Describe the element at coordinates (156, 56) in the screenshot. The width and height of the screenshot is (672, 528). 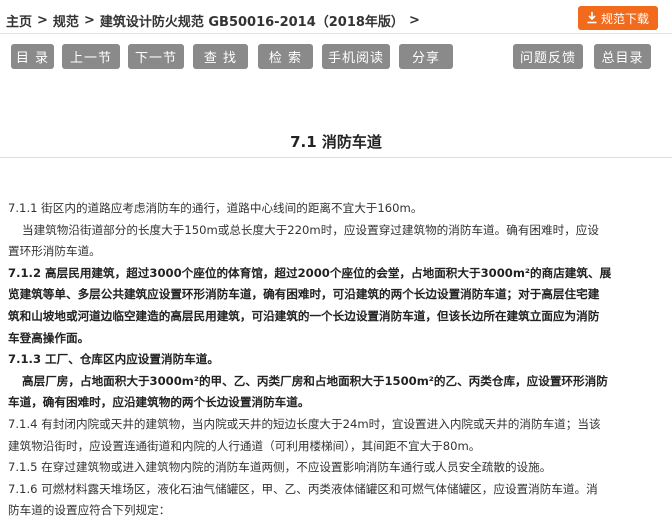
I see `next-section-button: 下一节` at that location.